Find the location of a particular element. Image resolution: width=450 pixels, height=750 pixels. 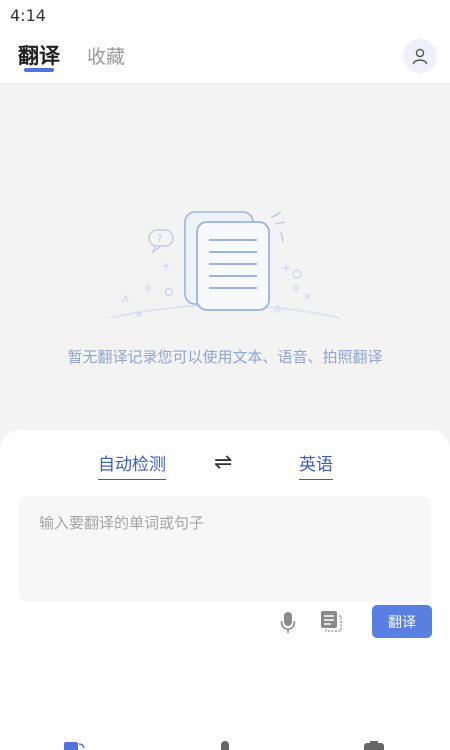

status-bar: 4:14 is located at coordinates (225, 15).